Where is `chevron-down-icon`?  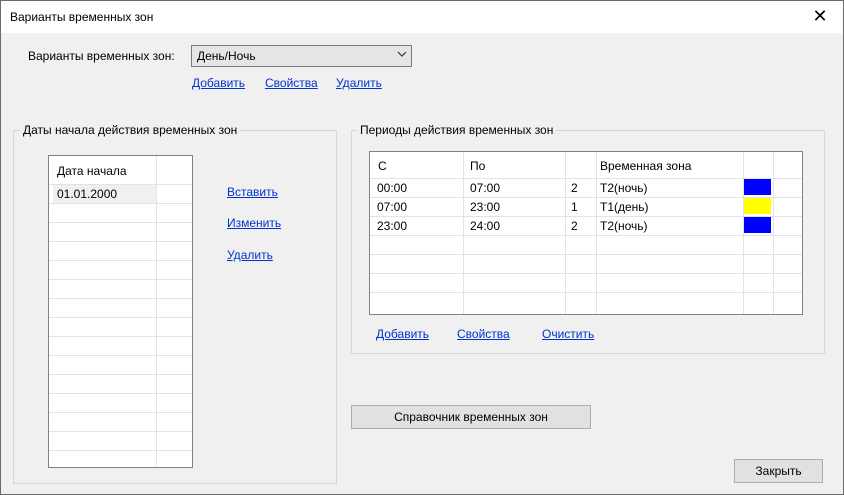
chevron-down-icon is located at coordinates (402, 54).